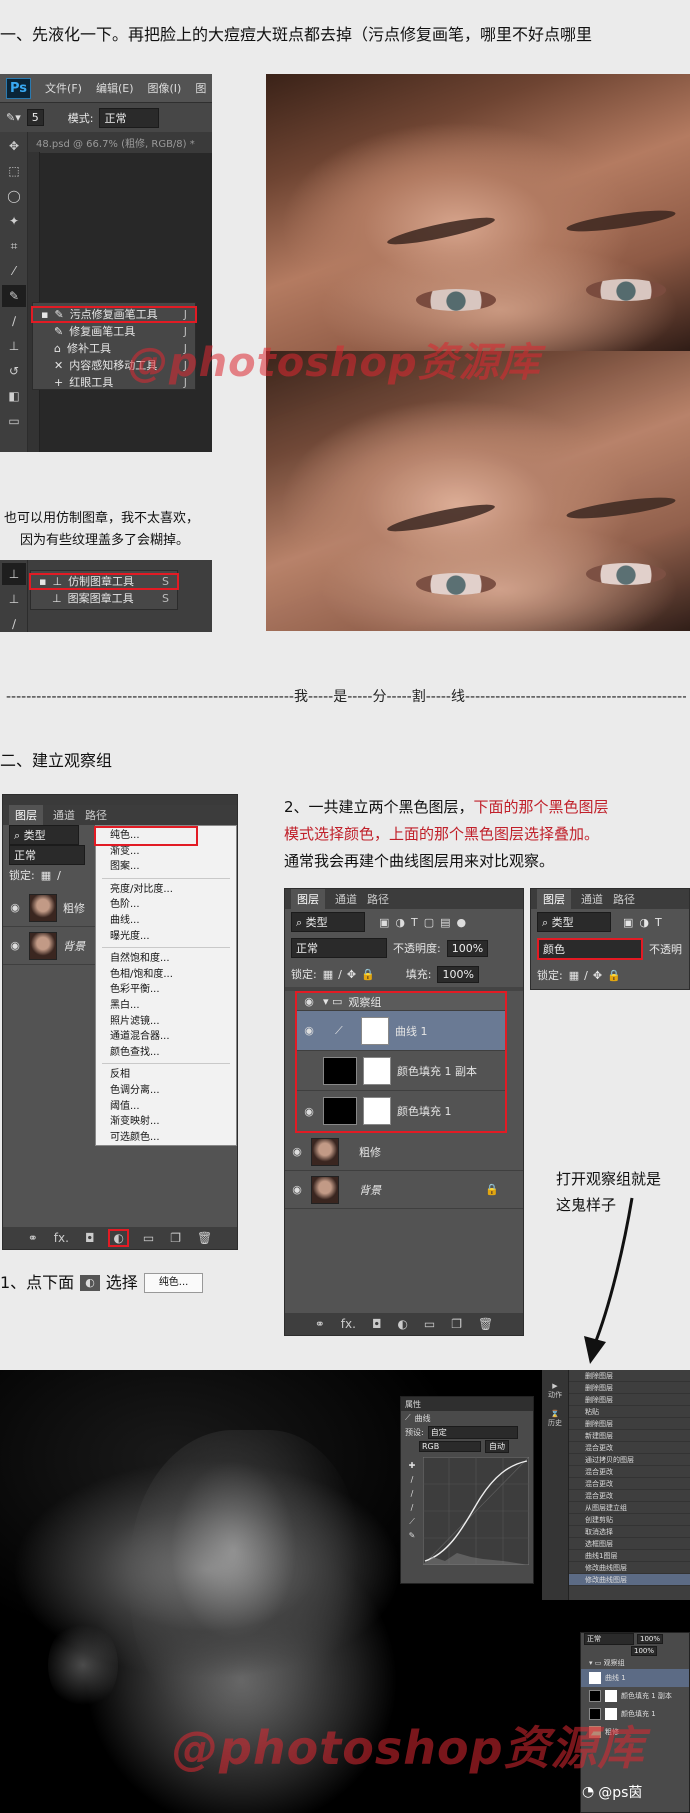 This screenshot has width=690, height=1813. Describe the element at coordinates (339, 948) in the screenshot. I see `blend-select: 正常` at that location.